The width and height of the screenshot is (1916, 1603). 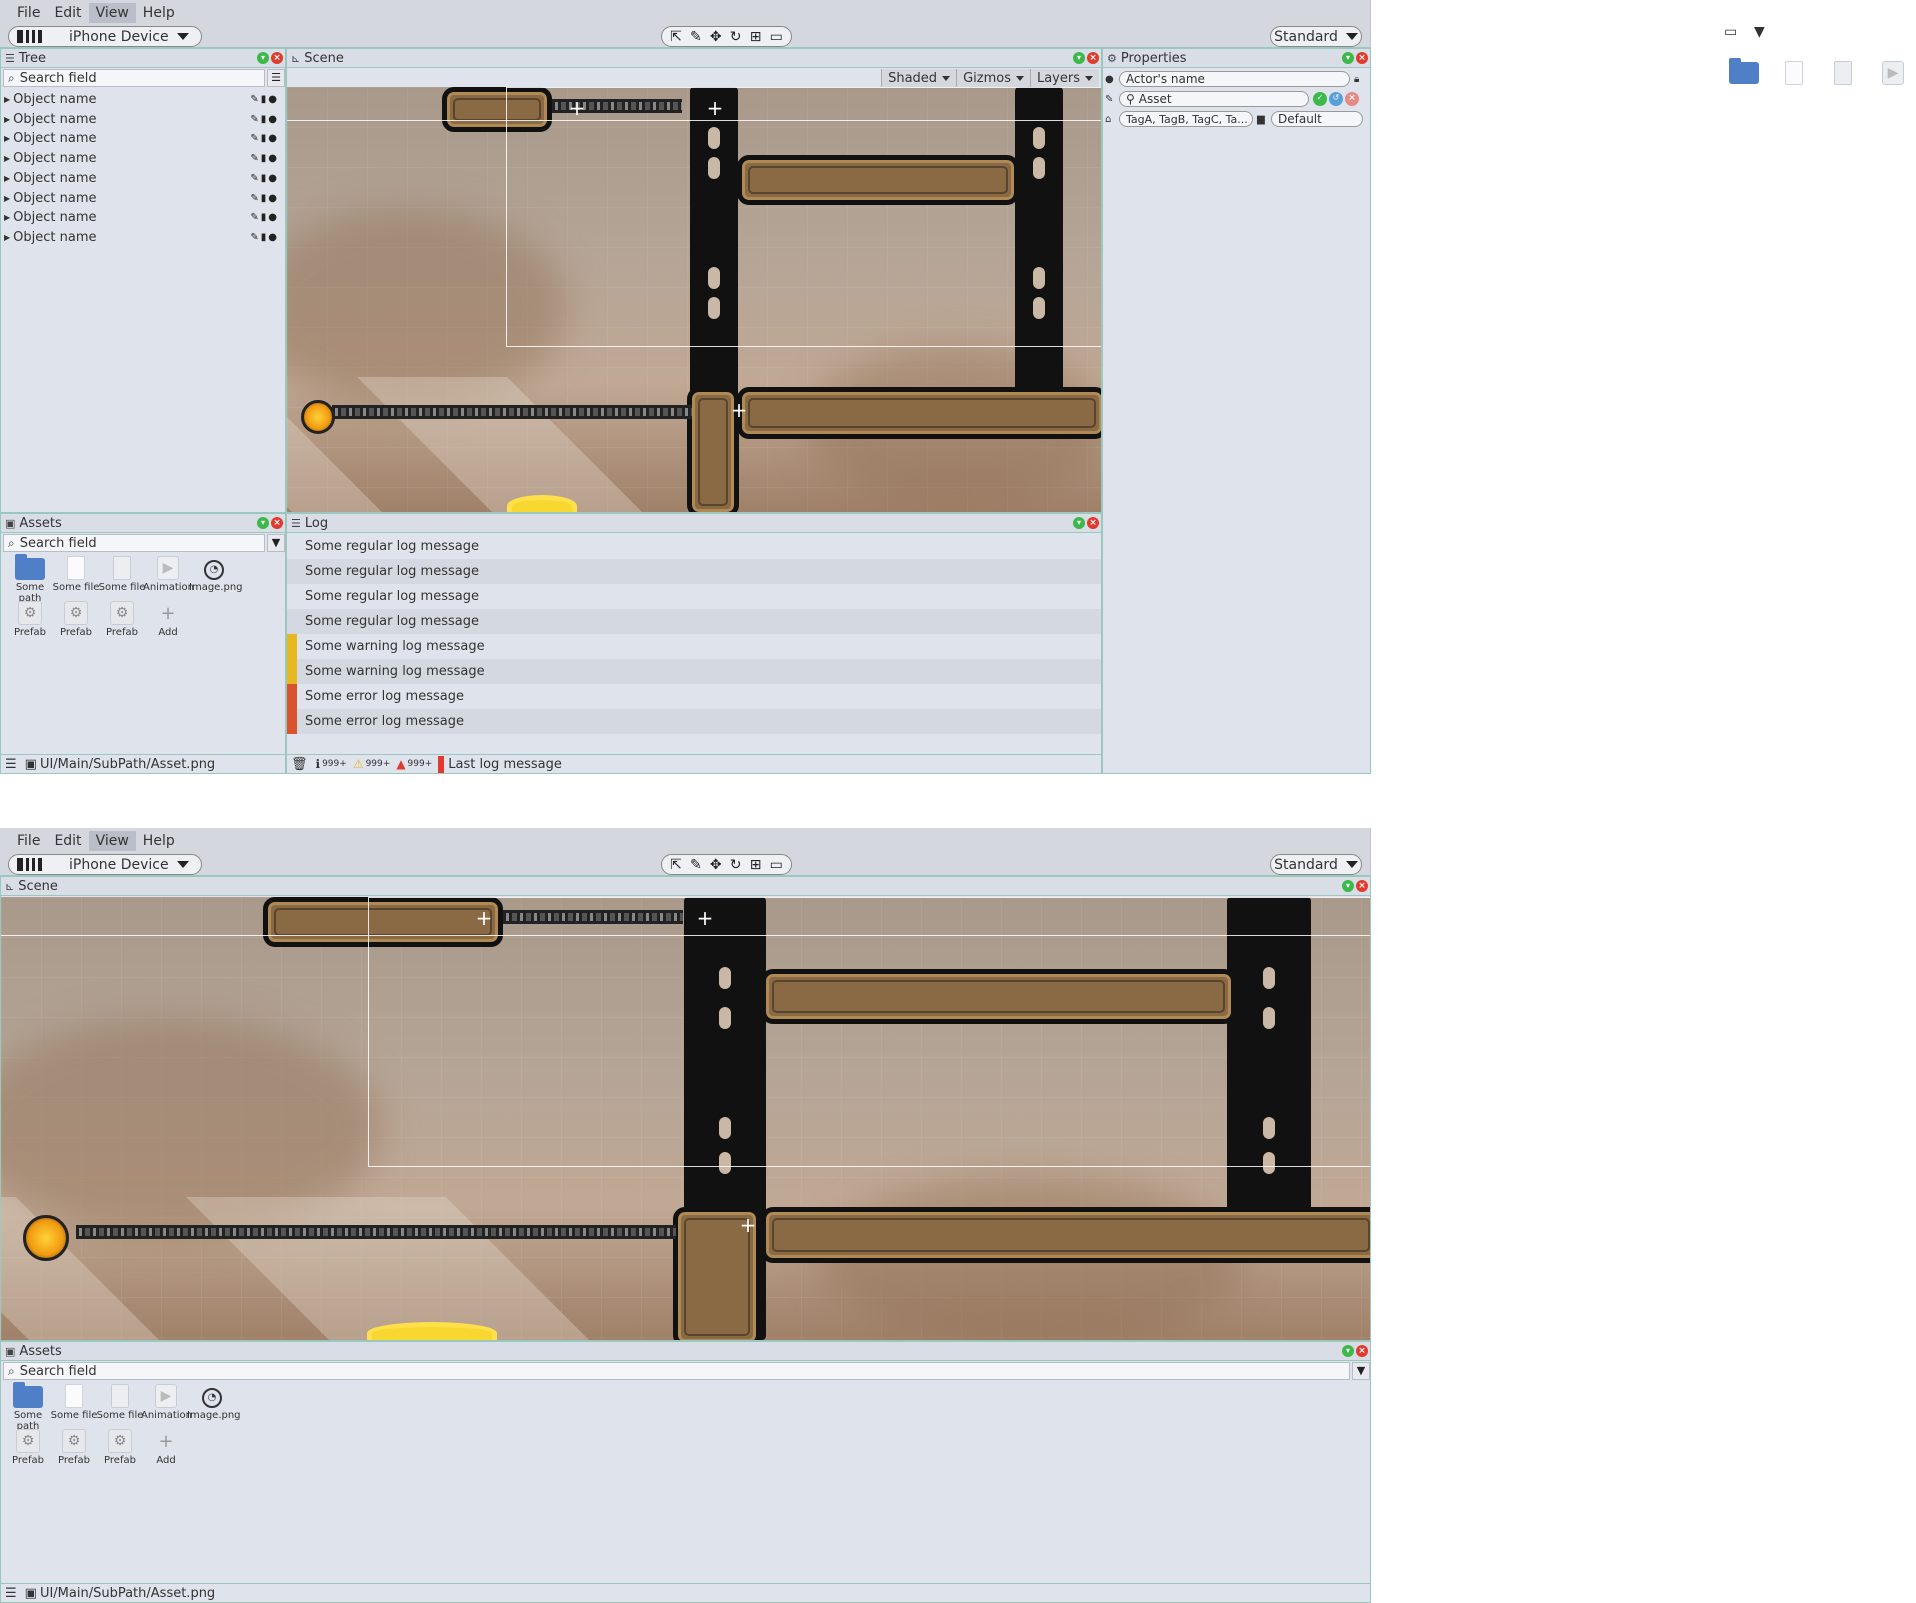 What do you see at coordinates (299, 764) in the screenshot?
I see `trash-icon: 🗑︎` at bounding box center [299, 764].